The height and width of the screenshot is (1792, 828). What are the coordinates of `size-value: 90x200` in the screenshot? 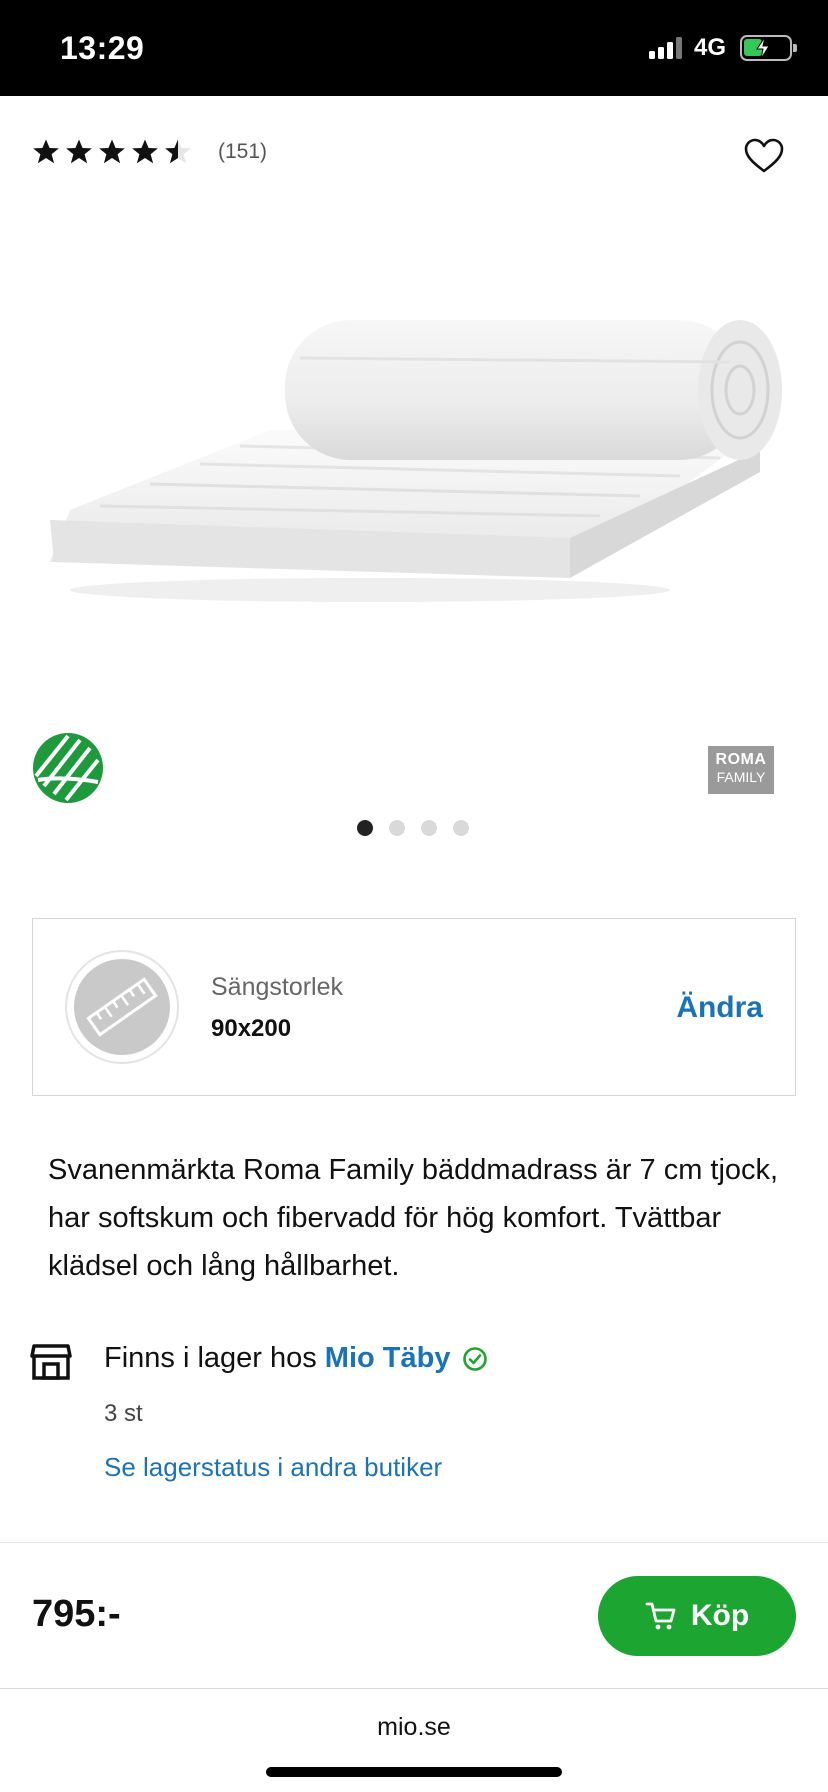 It's located at (251, 1028).